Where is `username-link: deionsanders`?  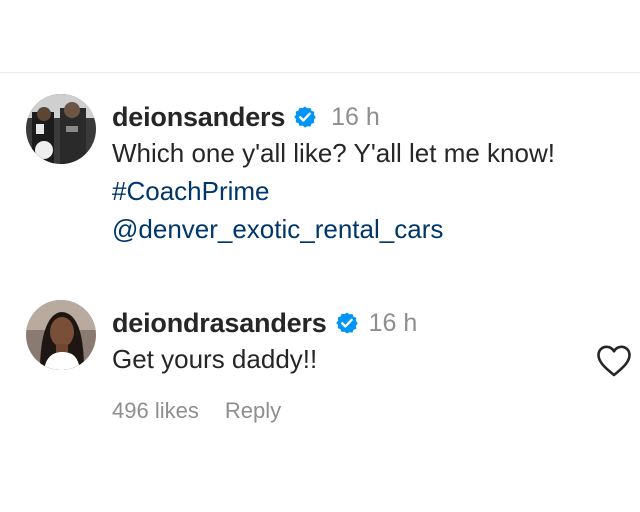
username-link: deionsanders is located at coordinates (198, 117).